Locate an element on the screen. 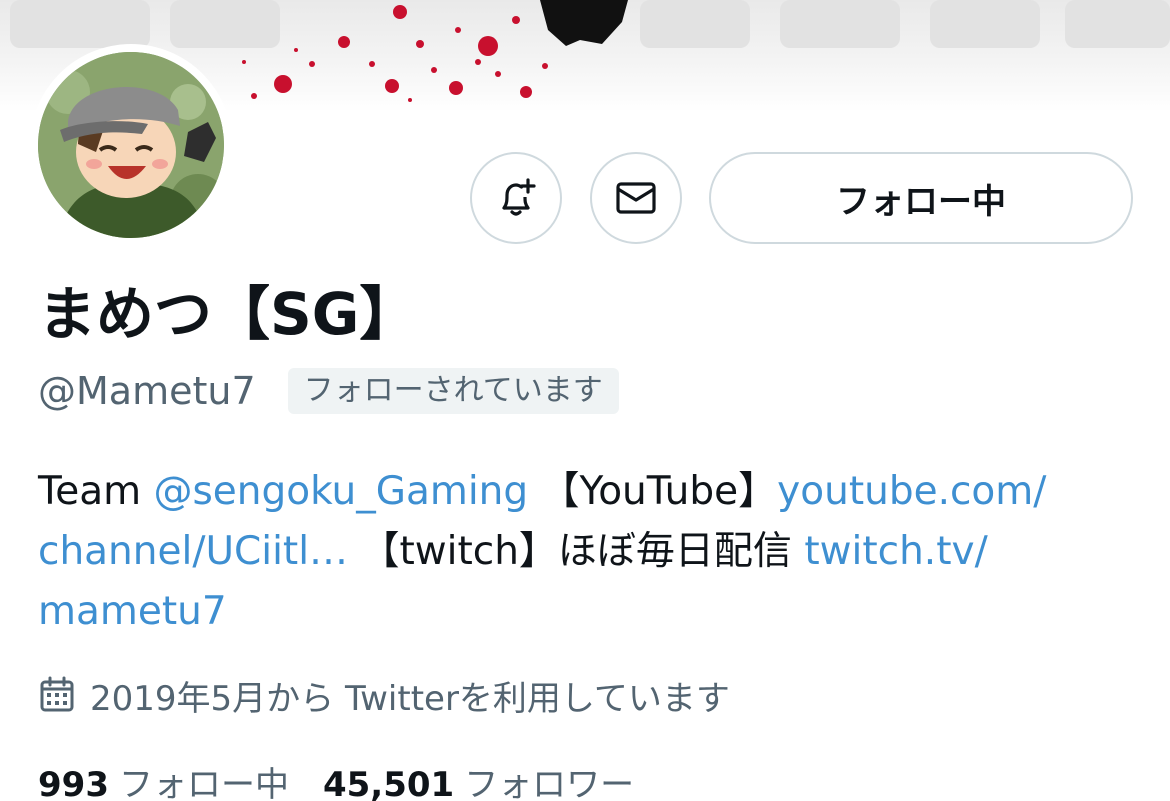 The image size is (1170, 801). following-button: フォロー中 is located at coordinates (921, 198).